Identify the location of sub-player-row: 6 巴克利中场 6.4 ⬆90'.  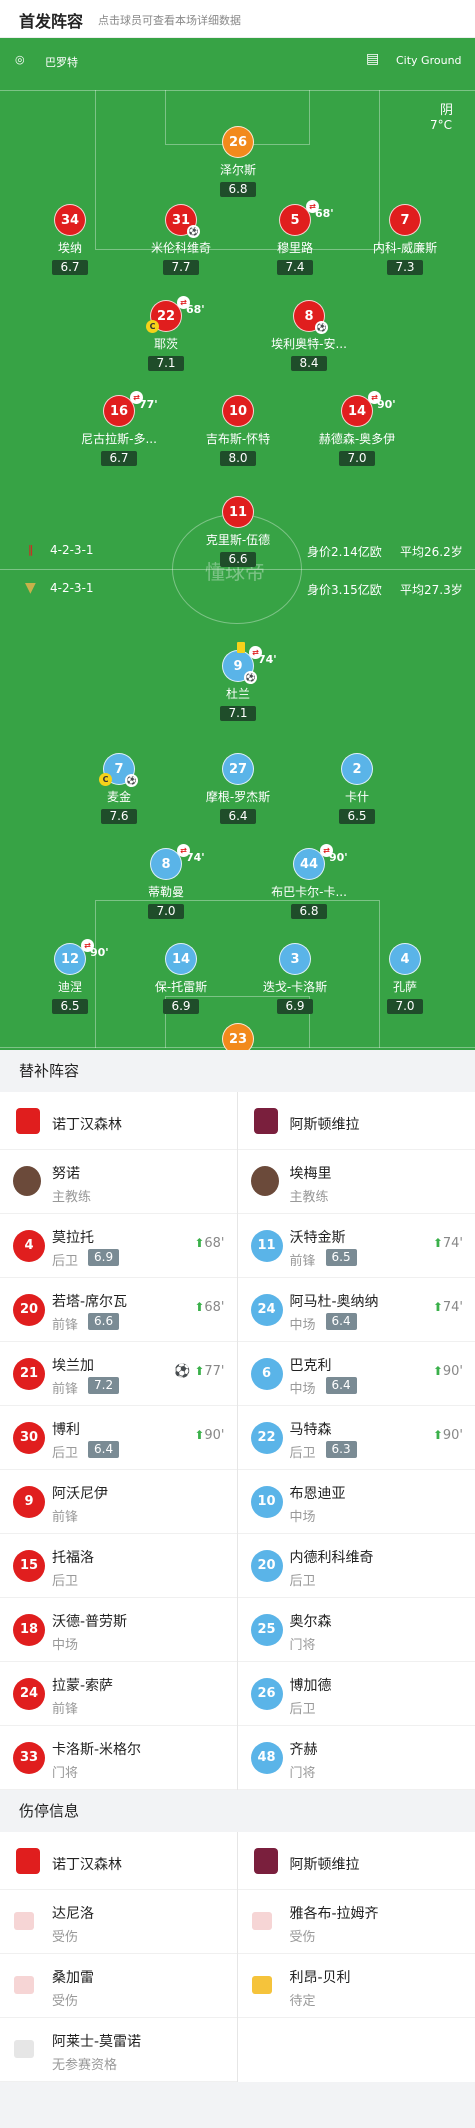
(356, 1374).